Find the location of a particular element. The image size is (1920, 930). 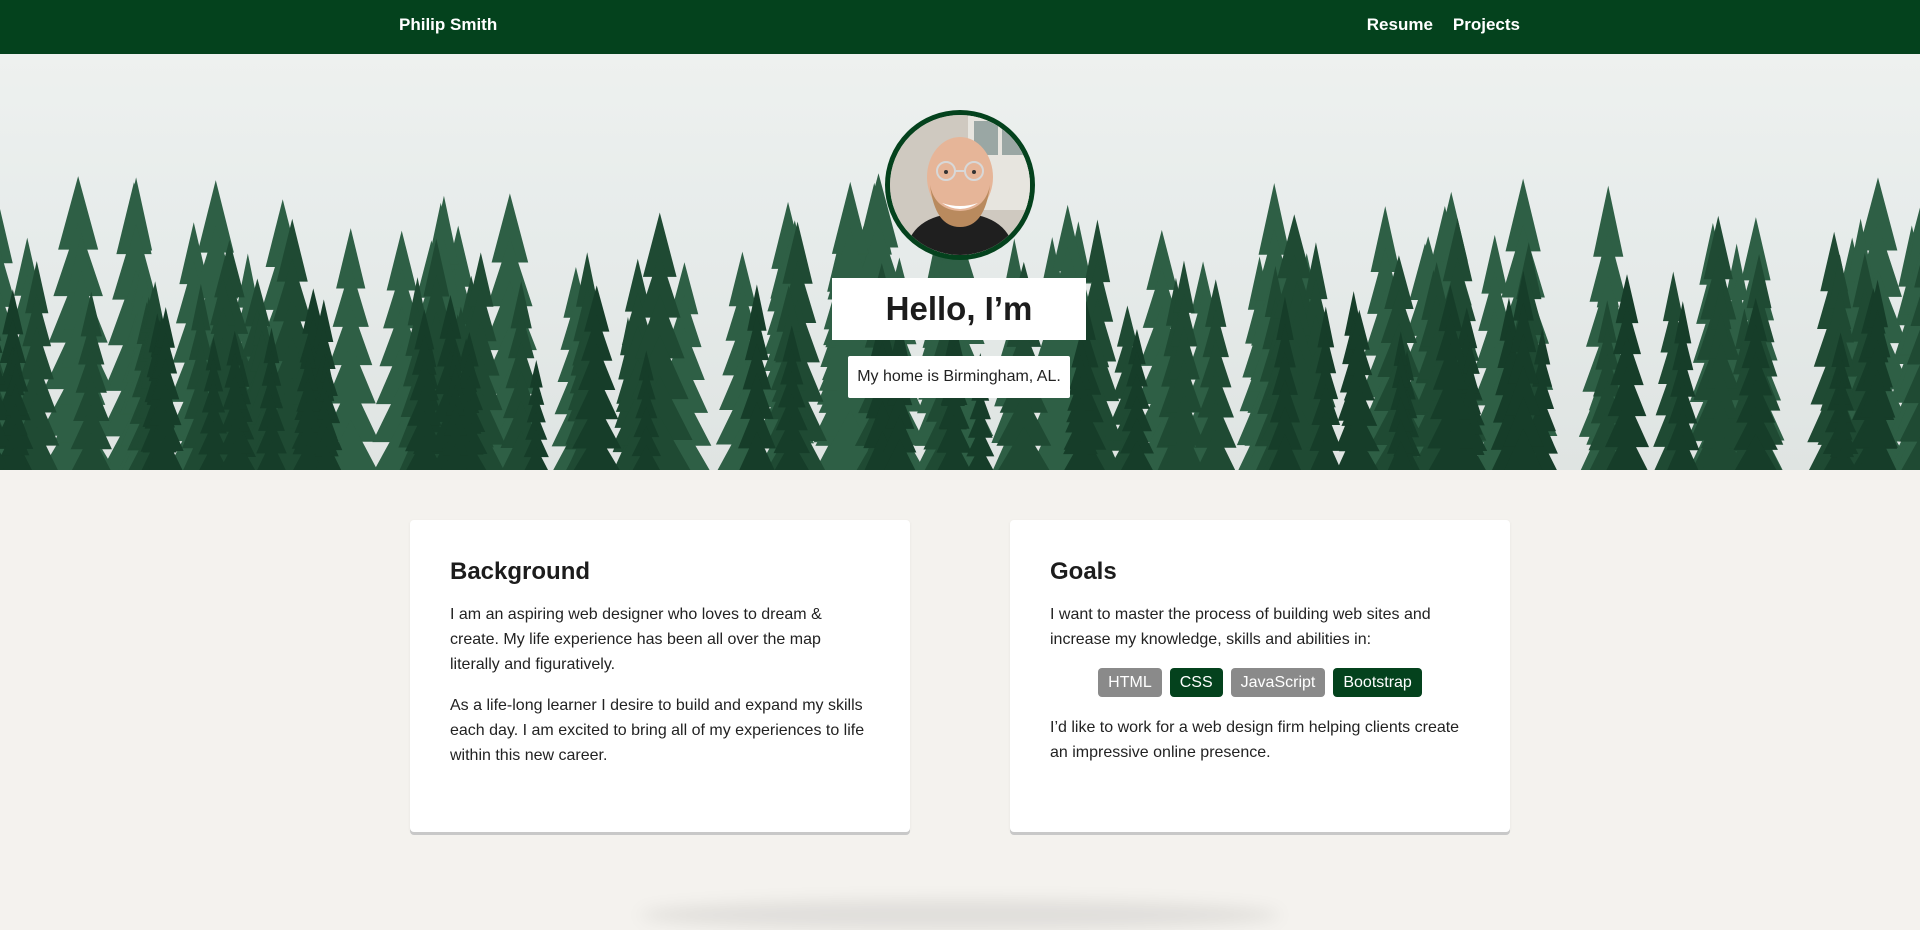

nav-links: Resume Projects is located at coordinates (1443, 25).